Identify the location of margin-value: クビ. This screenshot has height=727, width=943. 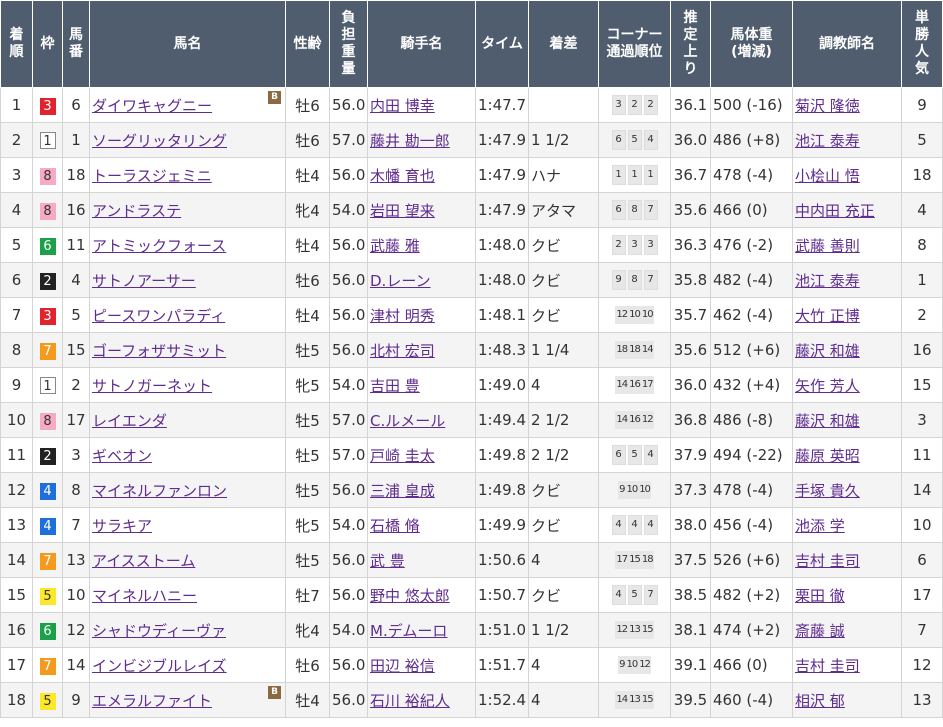
(546, 490).